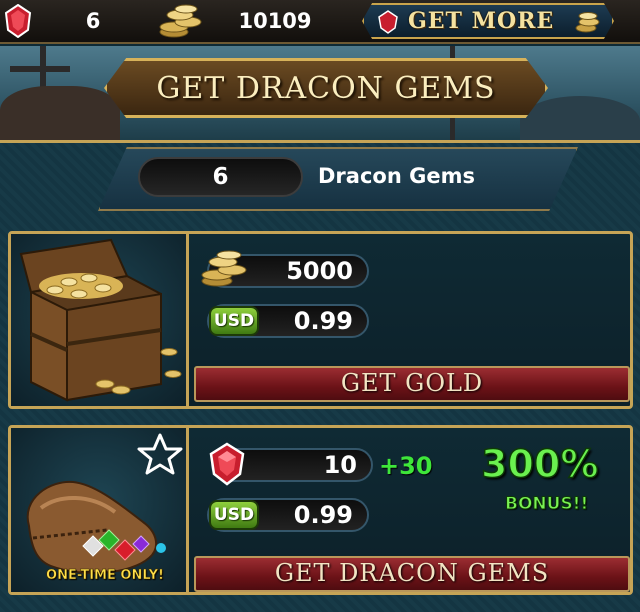  I want to click on get-more-button: GET MORE, so click(488, 21).